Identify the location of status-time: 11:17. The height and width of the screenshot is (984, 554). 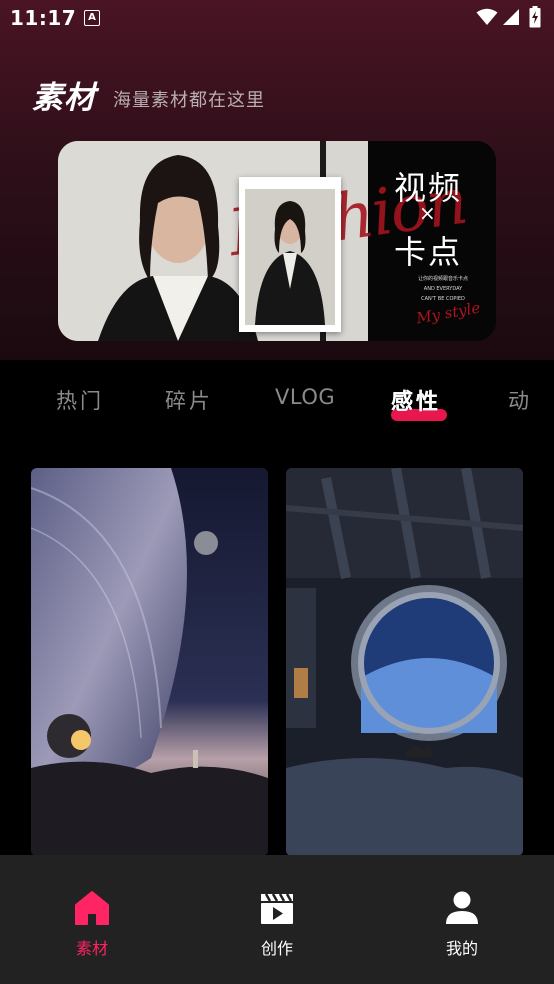
(43, 18).